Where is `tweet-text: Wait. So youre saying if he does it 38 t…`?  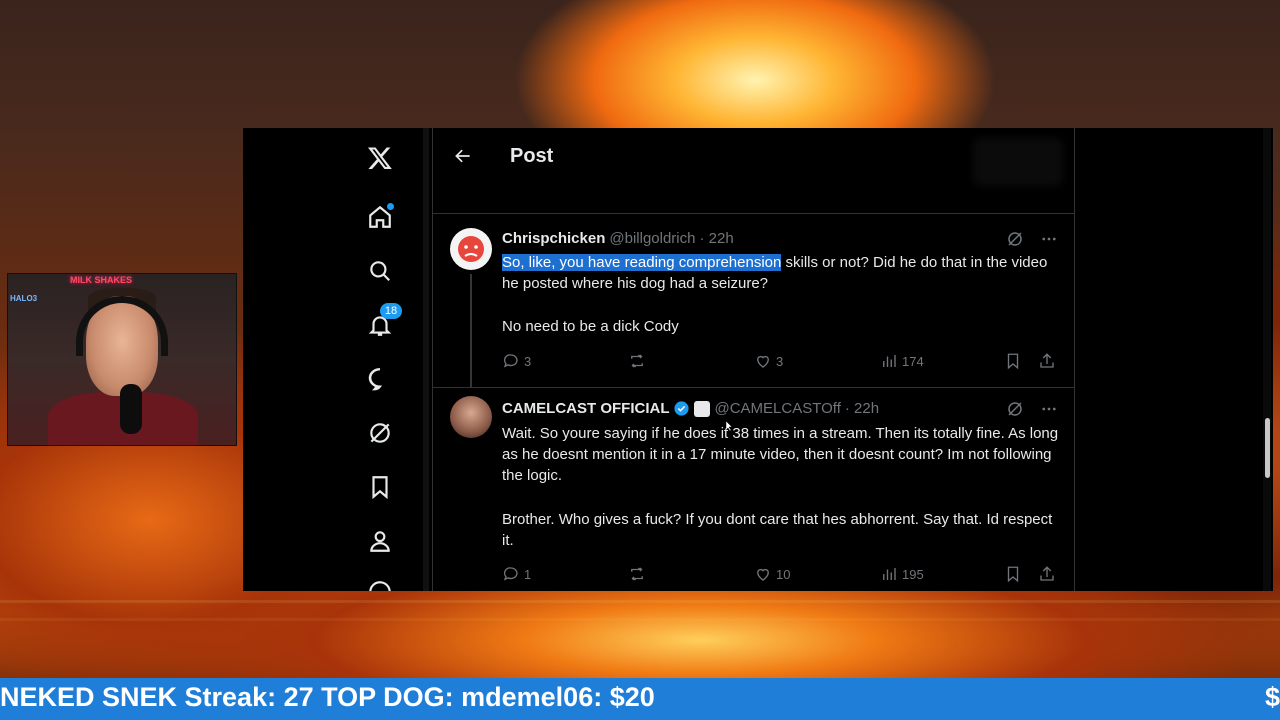
tweet-text: Wait. So youre saying if he does it 38 t… is located at coordinates (780, 454).